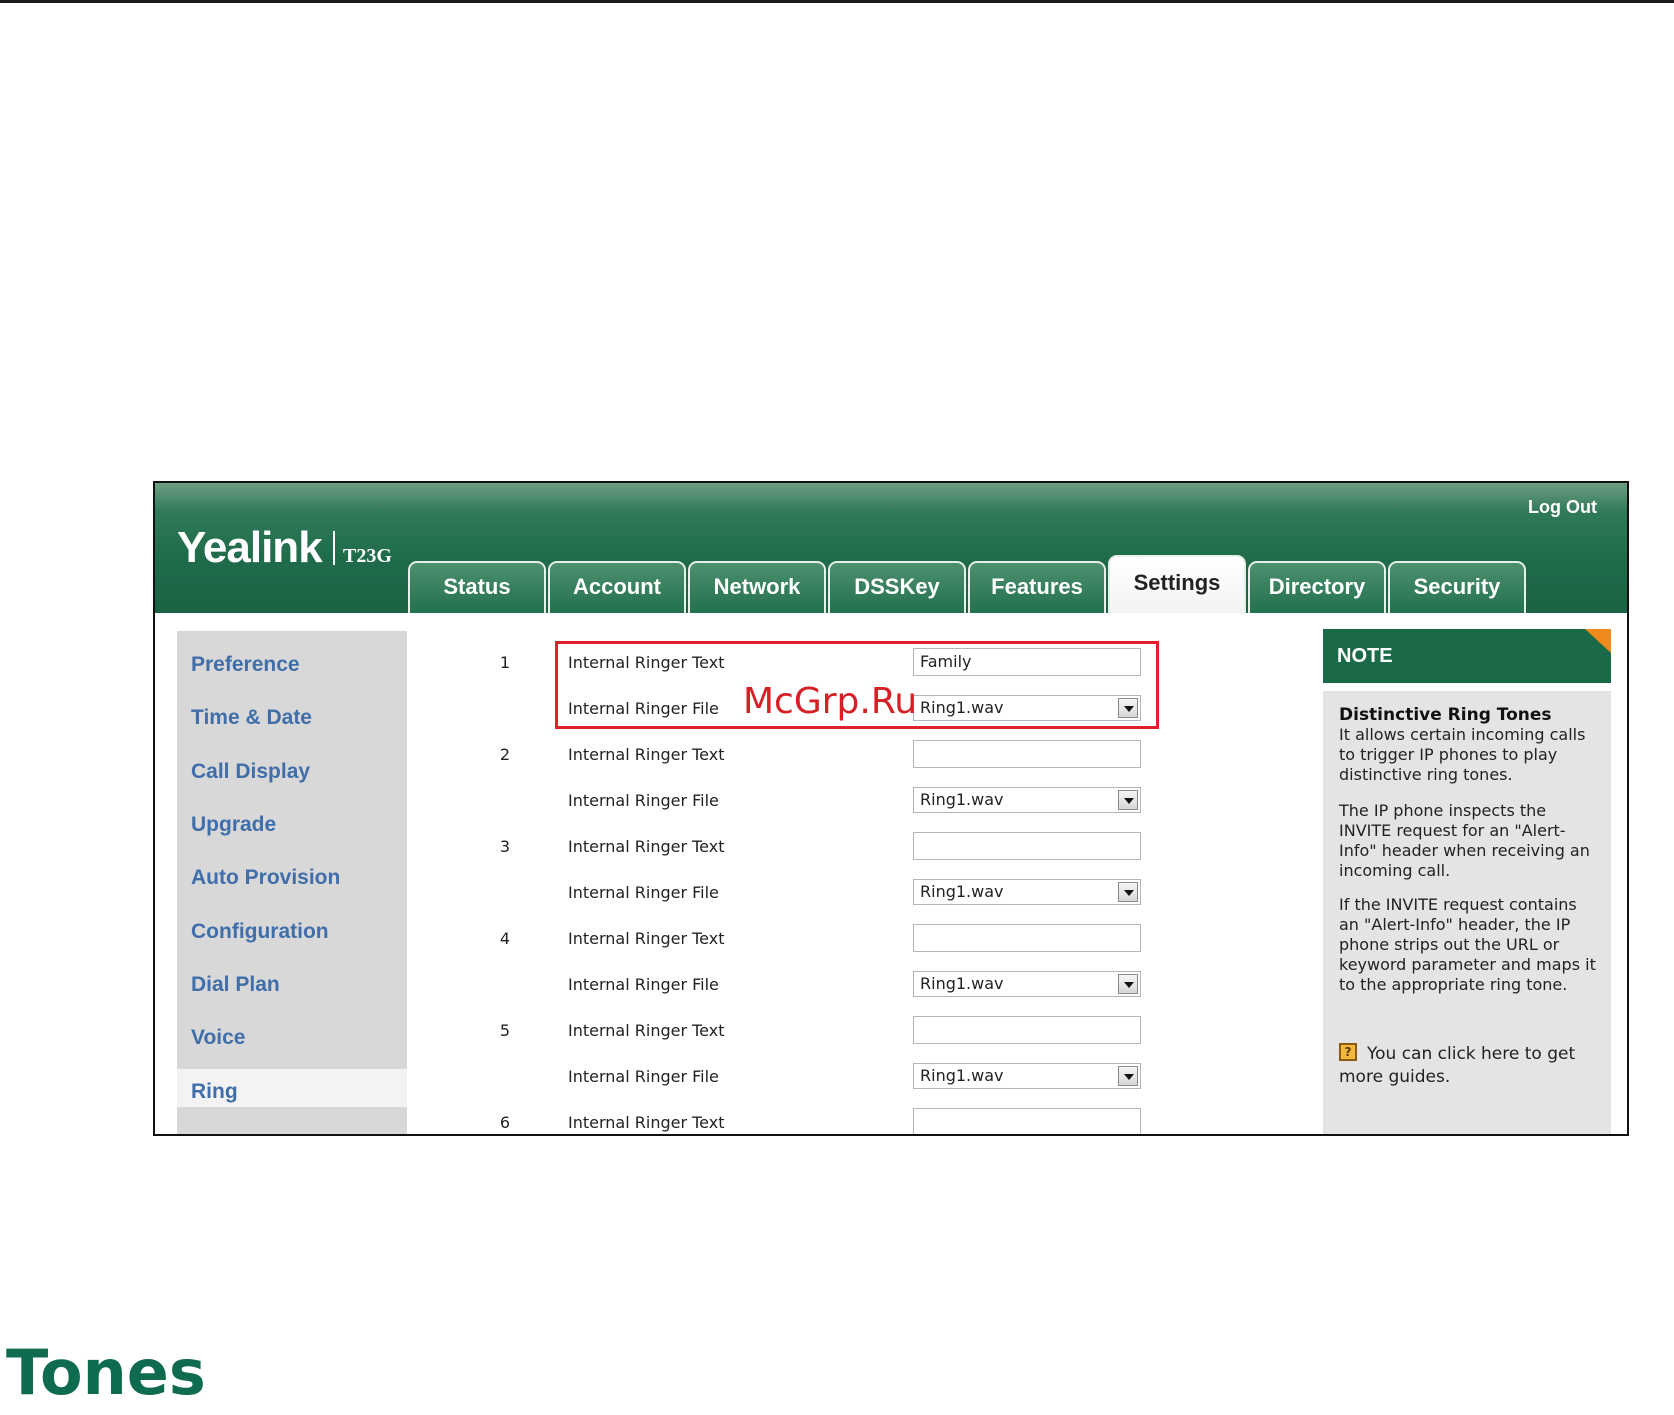 The image size is (1674, 1415). Describe the element at coordinates (214, 1092) in the screenshot. I see `sidebar-item-ring: Ring` at that location.